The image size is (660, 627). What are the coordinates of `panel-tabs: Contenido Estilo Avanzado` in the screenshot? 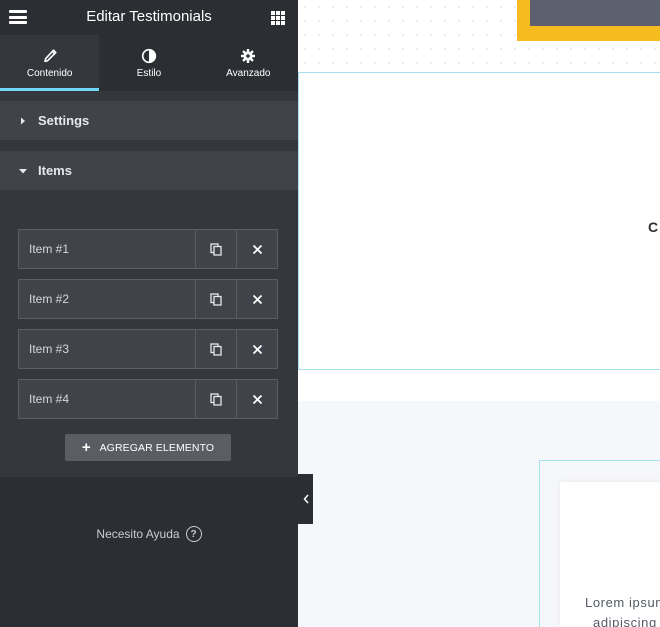 It's located at (149, 63).